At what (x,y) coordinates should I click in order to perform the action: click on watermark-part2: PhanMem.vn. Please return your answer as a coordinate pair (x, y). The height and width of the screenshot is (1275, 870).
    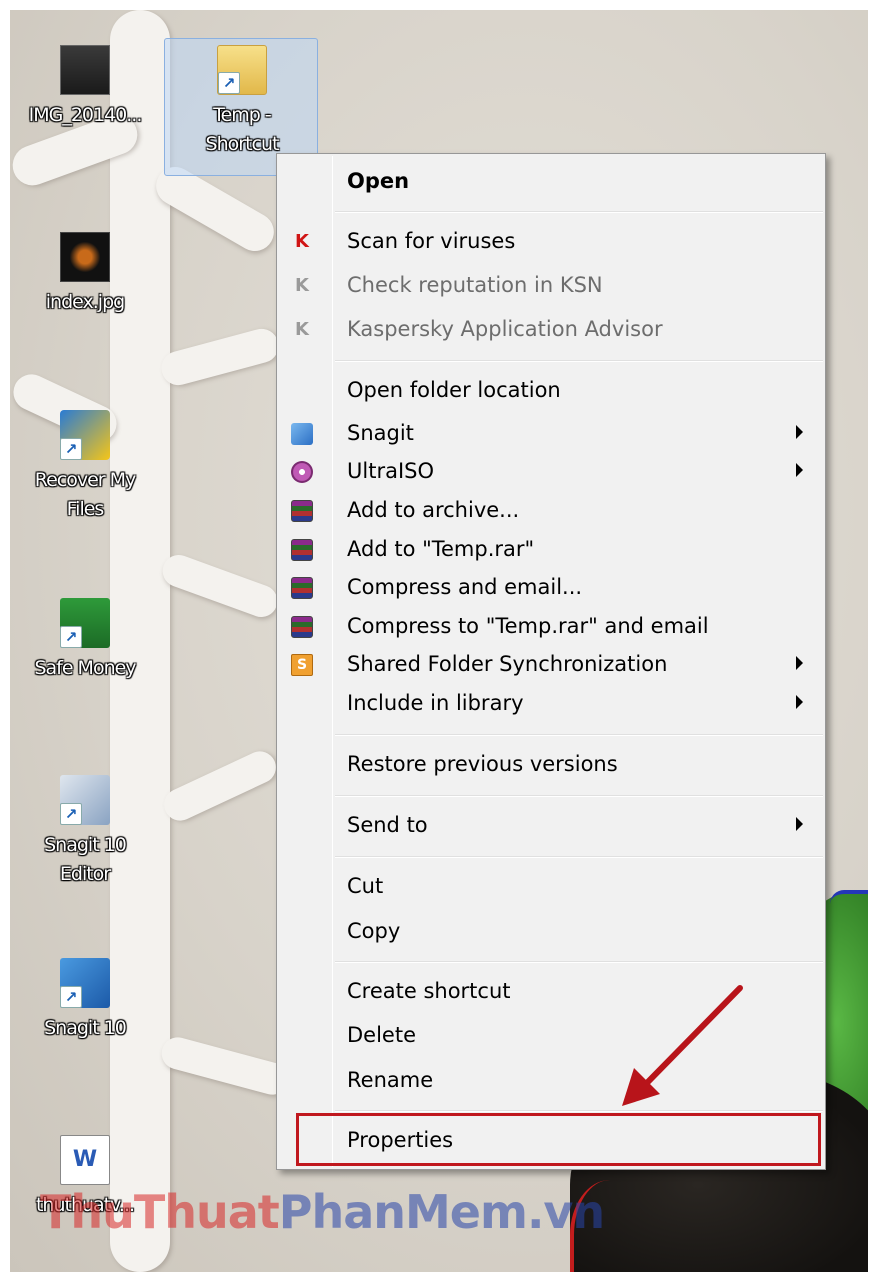
    Looking at the image, I should click on (441, 1212).